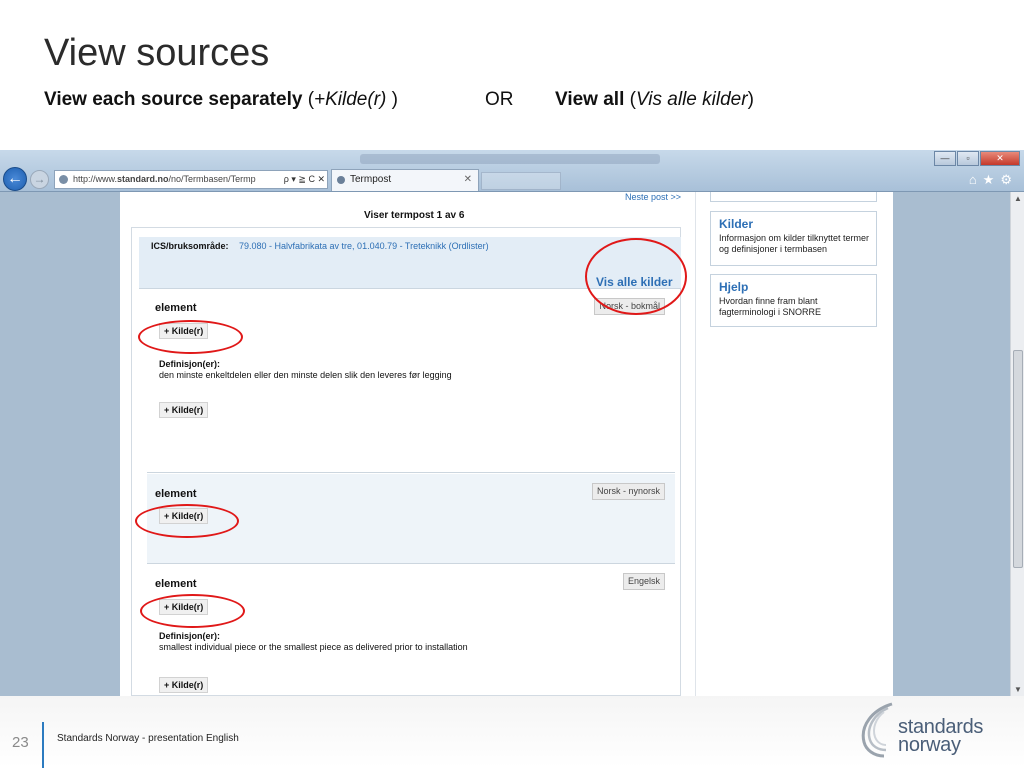 The image size is (1024, 768). Describe the element at coordinates (968, 158) in the screenshot. I see `maximize-button: ▫` at that location.